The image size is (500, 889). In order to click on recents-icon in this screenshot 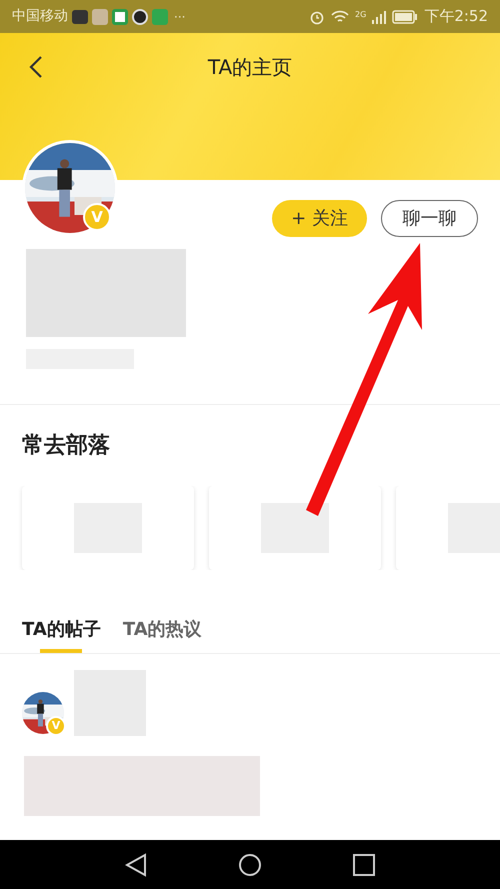, I will do `click(363, 865)`.